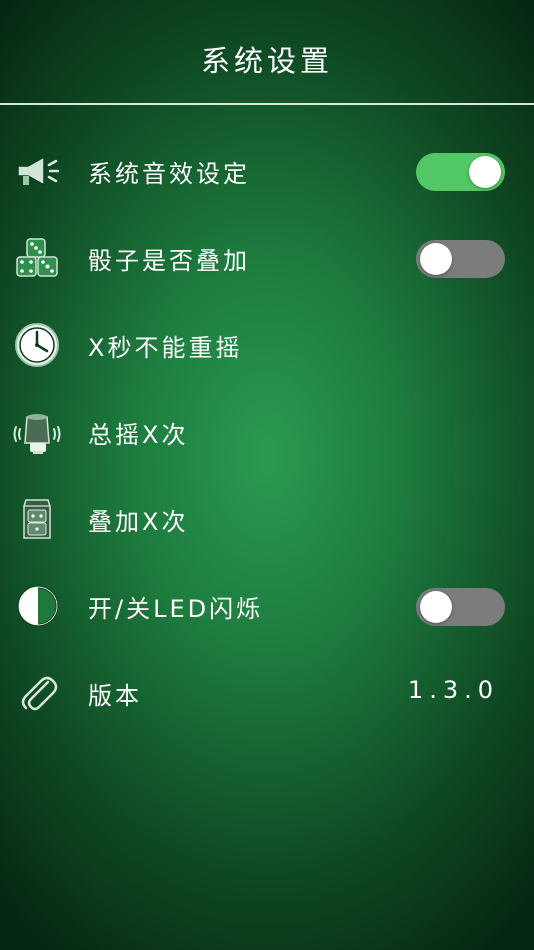 This screenshot has height=950, width=534. What do you see at coordinates (169, 174) in the screenshot?
I see `setting-label-sound: 系统音效设定` at bounding box center [169, 174].